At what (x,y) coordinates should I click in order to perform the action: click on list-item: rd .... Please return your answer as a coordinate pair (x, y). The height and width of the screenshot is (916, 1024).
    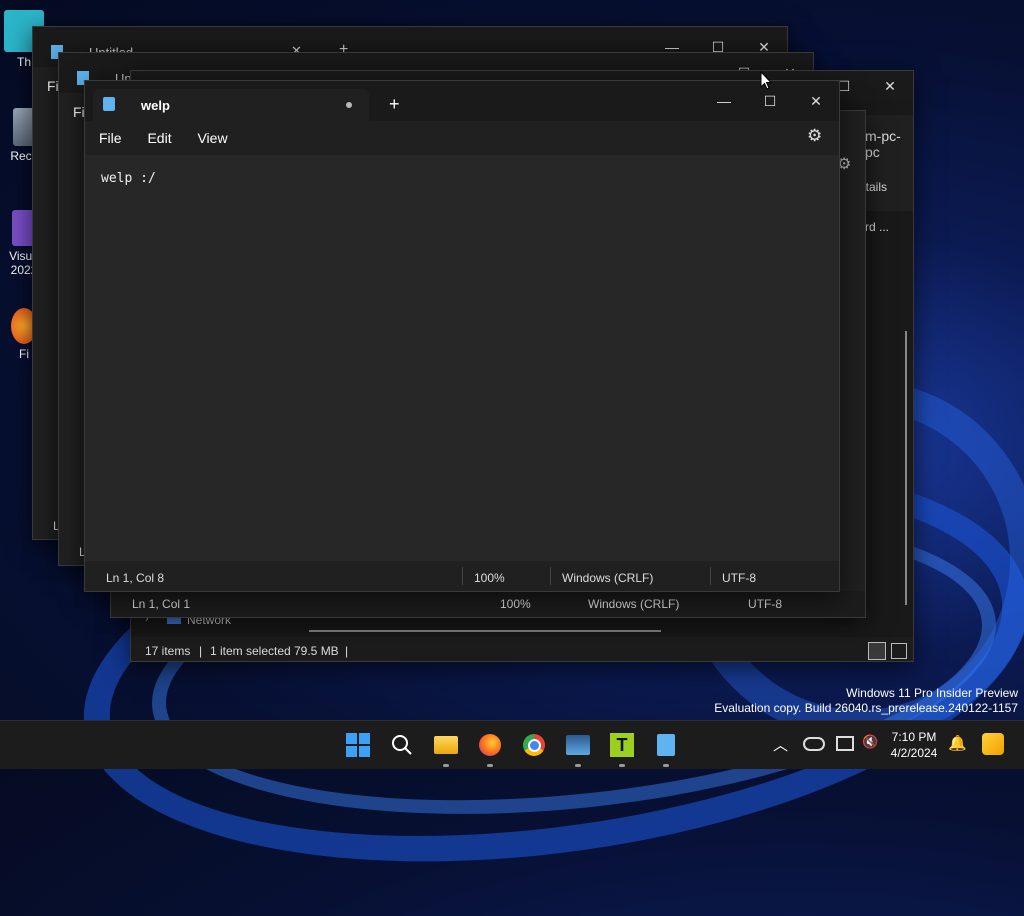
    Looking at the image, I should click on (877, 227).